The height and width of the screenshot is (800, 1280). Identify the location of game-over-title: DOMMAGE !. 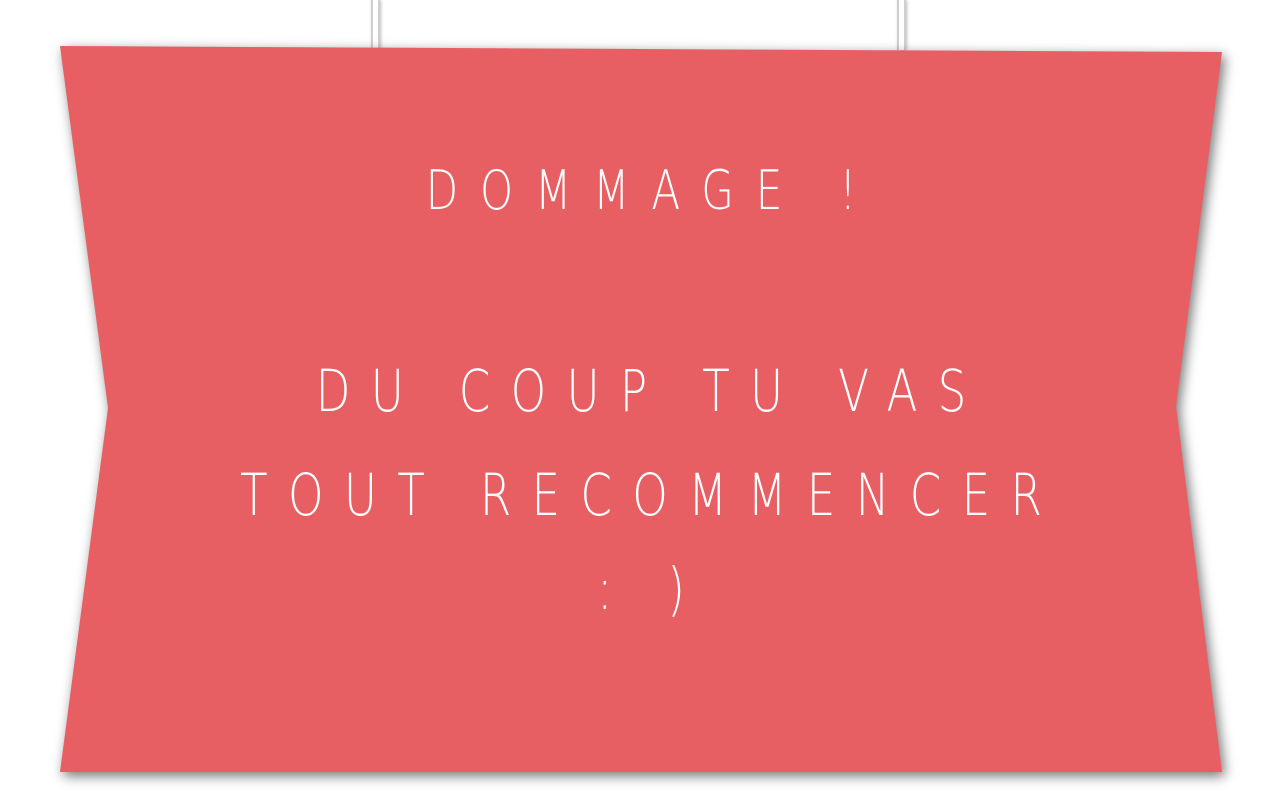
(652, 190).